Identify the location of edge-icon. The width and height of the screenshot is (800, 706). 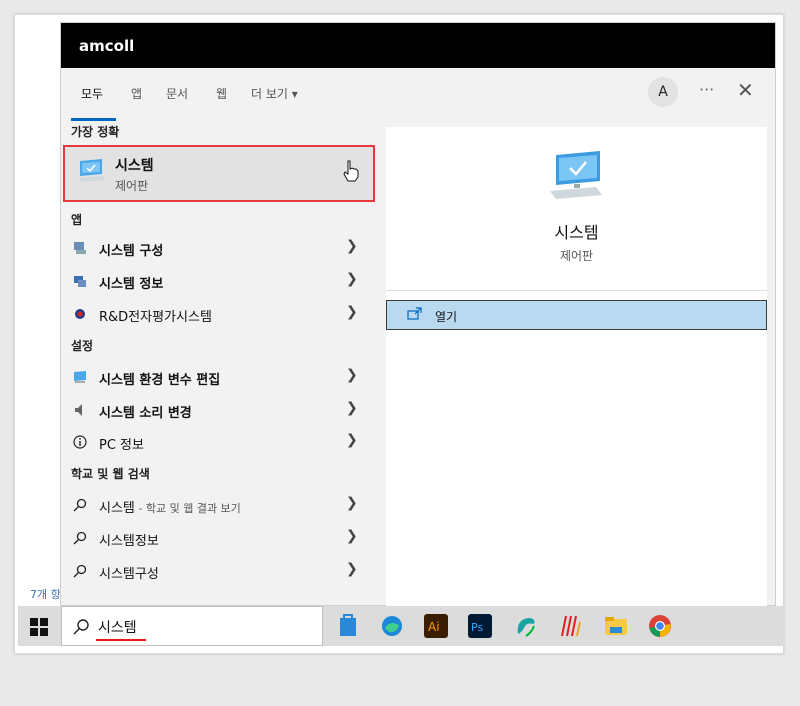
(392, 626).